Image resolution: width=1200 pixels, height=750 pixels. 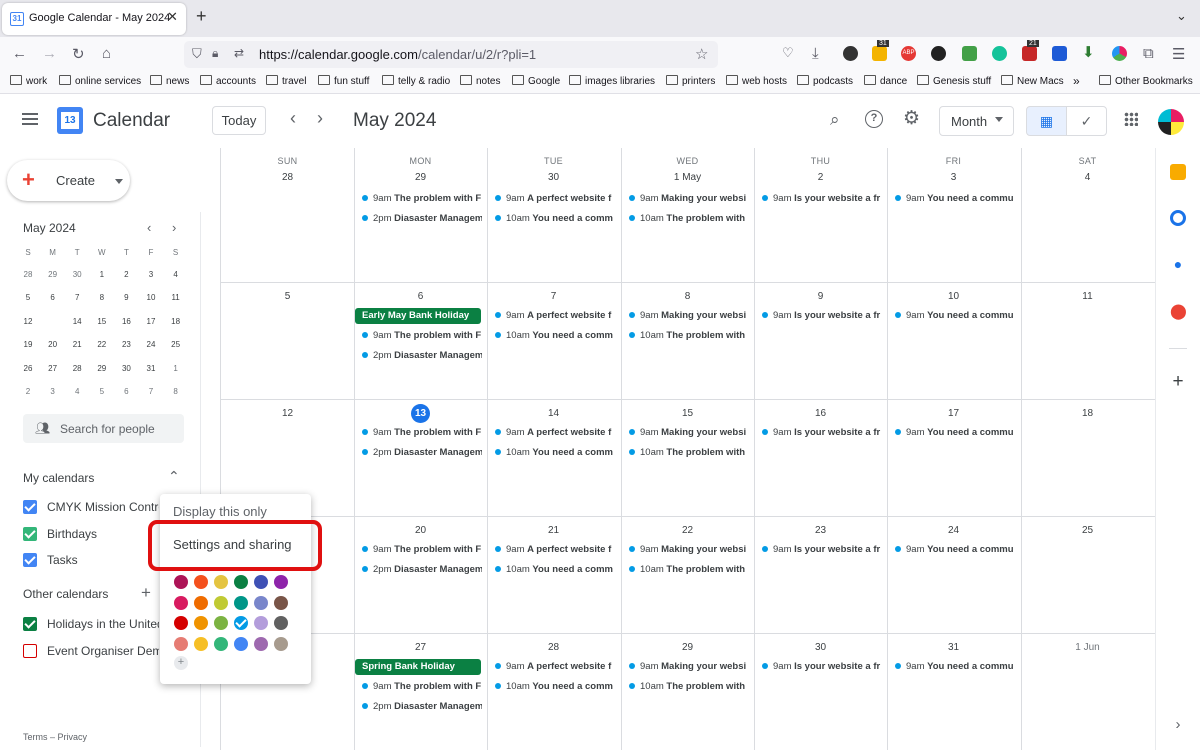 What do you see at coordinates (822, 198) in the screenshot?
I see `calendar-event: 9am Is your website a fr` at bounding box center [822, 198].